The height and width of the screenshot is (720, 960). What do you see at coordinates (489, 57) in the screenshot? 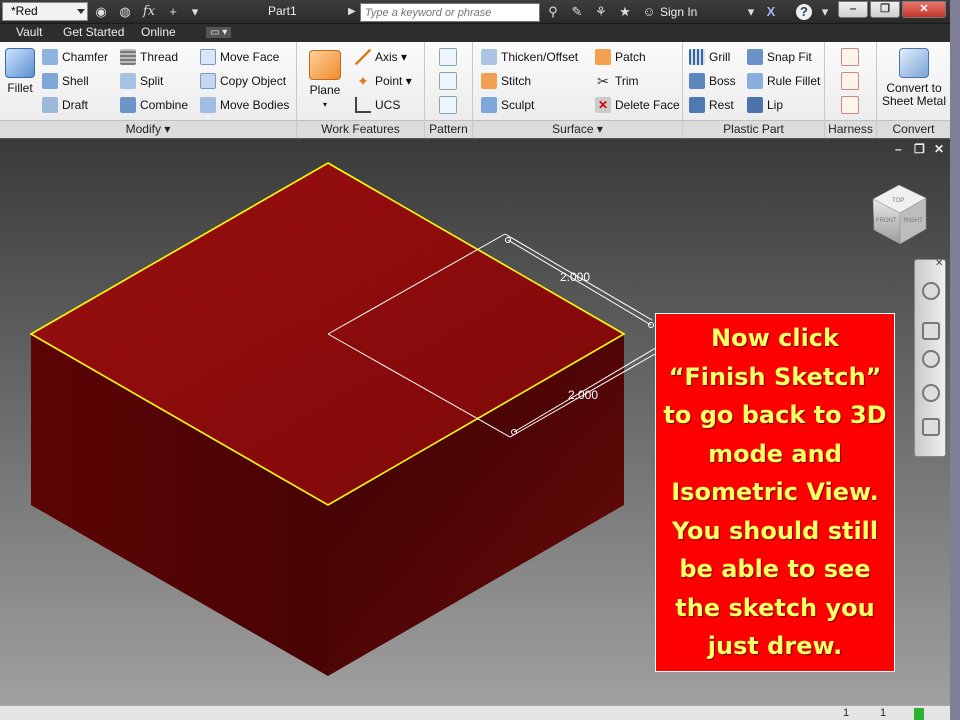
I see `thicken-offset-icon` at bounding box center [489, 57].